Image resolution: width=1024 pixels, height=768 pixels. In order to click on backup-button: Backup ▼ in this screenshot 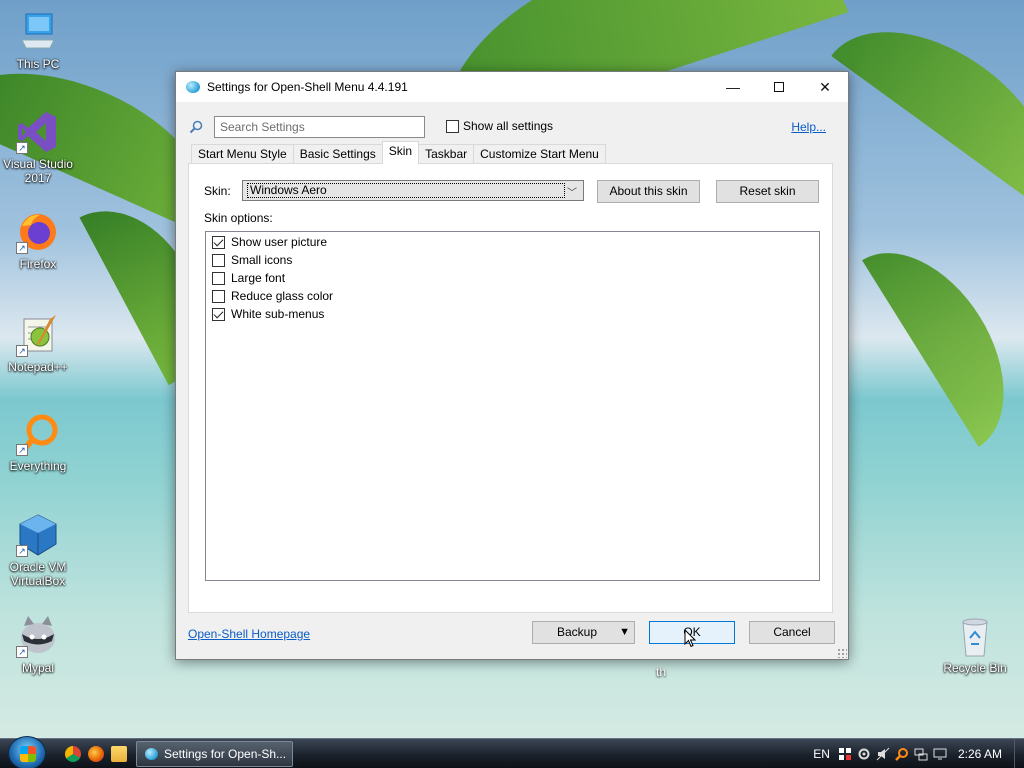, I will do `click(583, 632)`.